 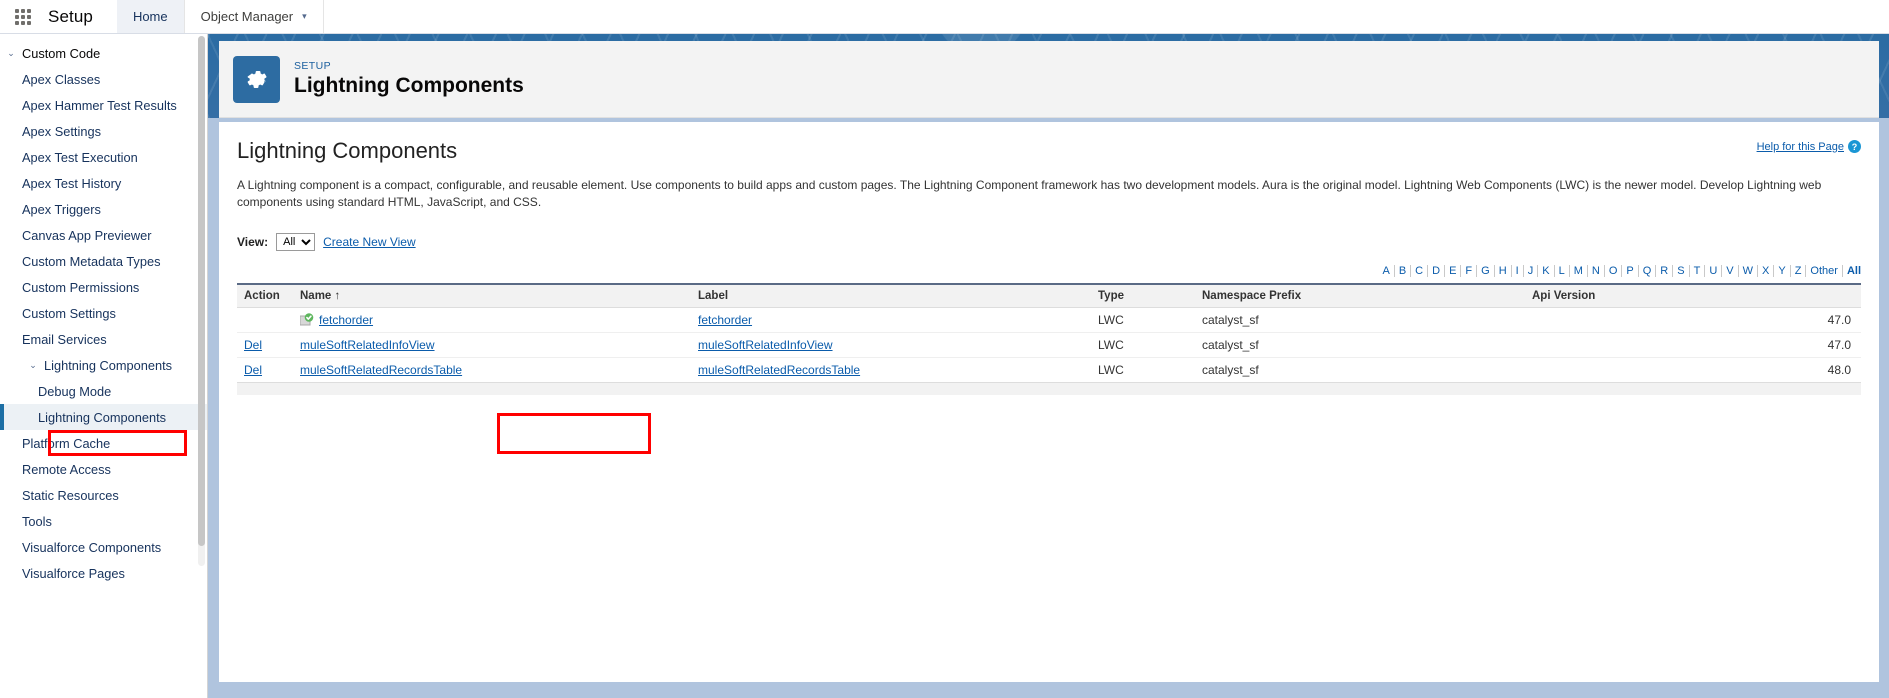 What do you see at coordinates (1386, 271) in the screenshot?
I see `alpha-index-a: A` at bounding box center [1386, 271].